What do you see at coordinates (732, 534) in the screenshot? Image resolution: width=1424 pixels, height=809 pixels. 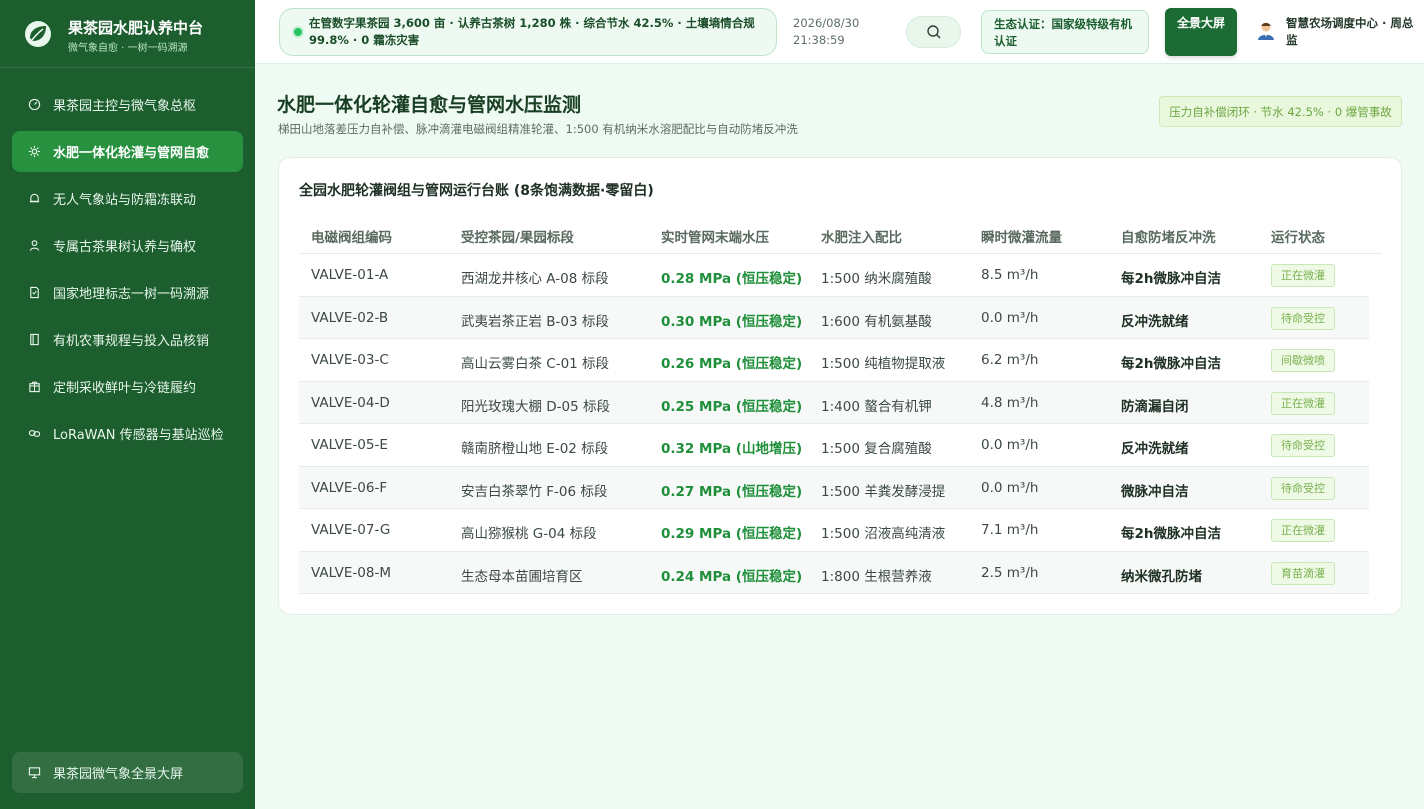 I see `pressure-value: 0.29 MPa (恒压稳定)` at bounding box center [732, 534].